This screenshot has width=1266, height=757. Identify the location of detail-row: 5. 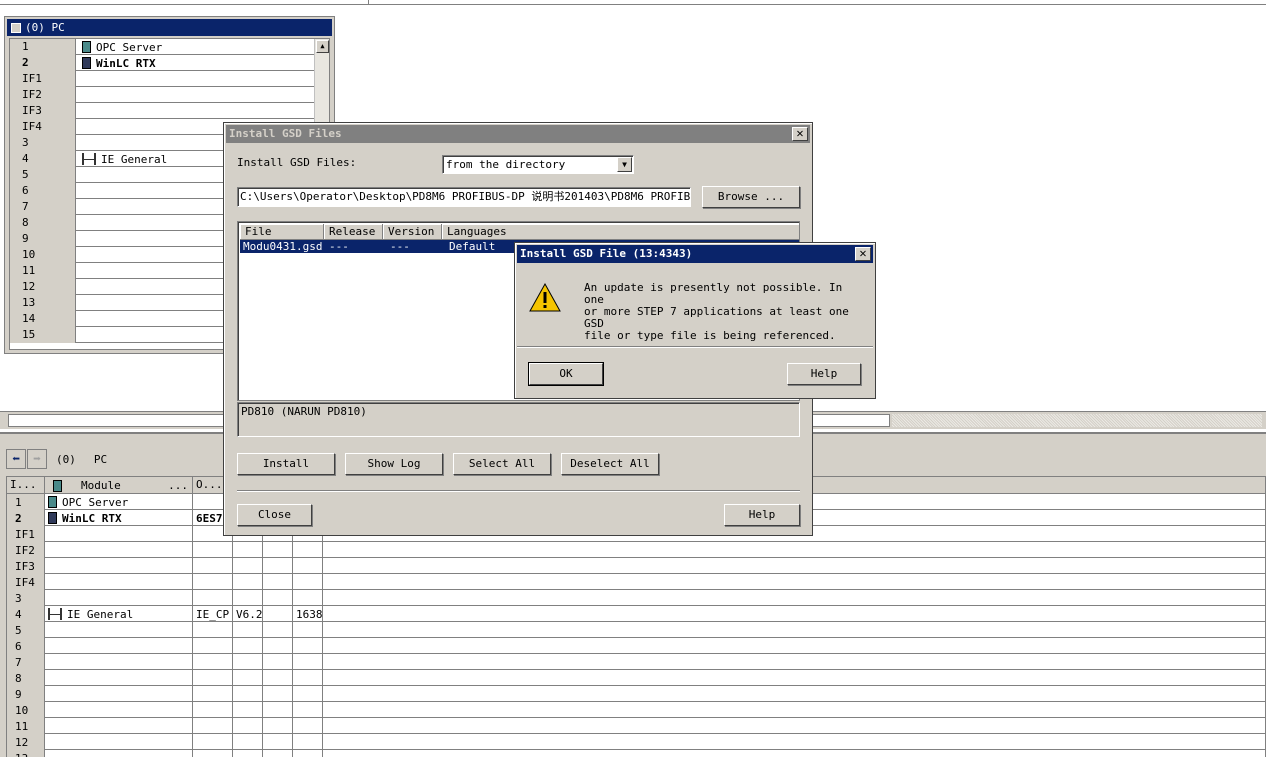
(636, 630).